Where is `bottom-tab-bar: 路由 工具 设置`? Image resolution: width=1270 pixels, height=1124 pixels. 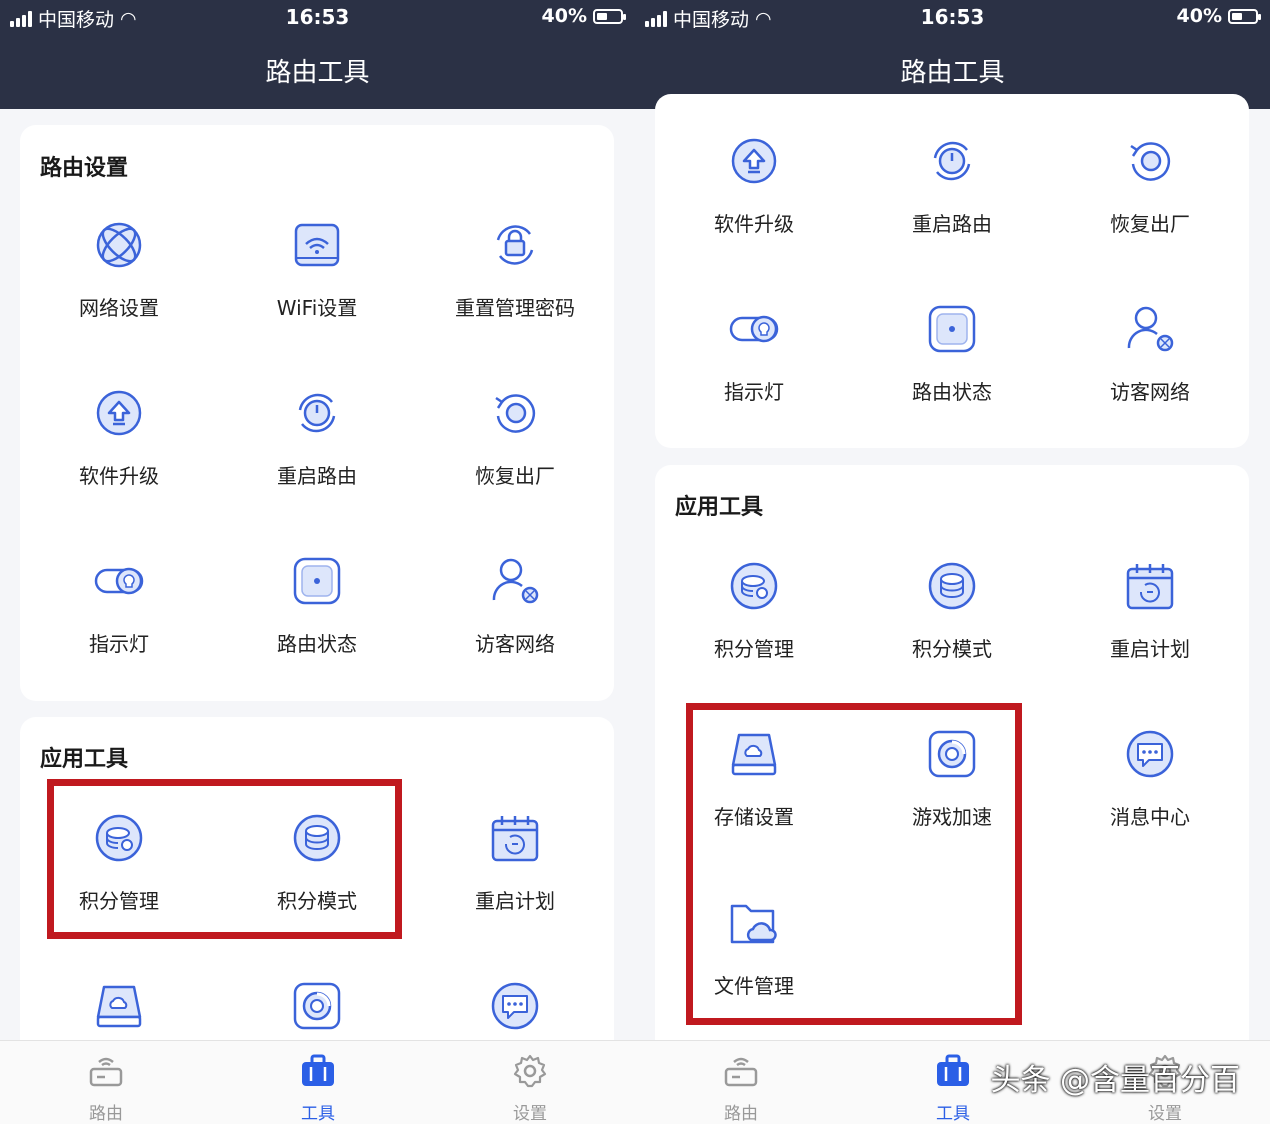 bottom-tab-bar: 路由 工具 设置 is located at coordinates (317, 1082).